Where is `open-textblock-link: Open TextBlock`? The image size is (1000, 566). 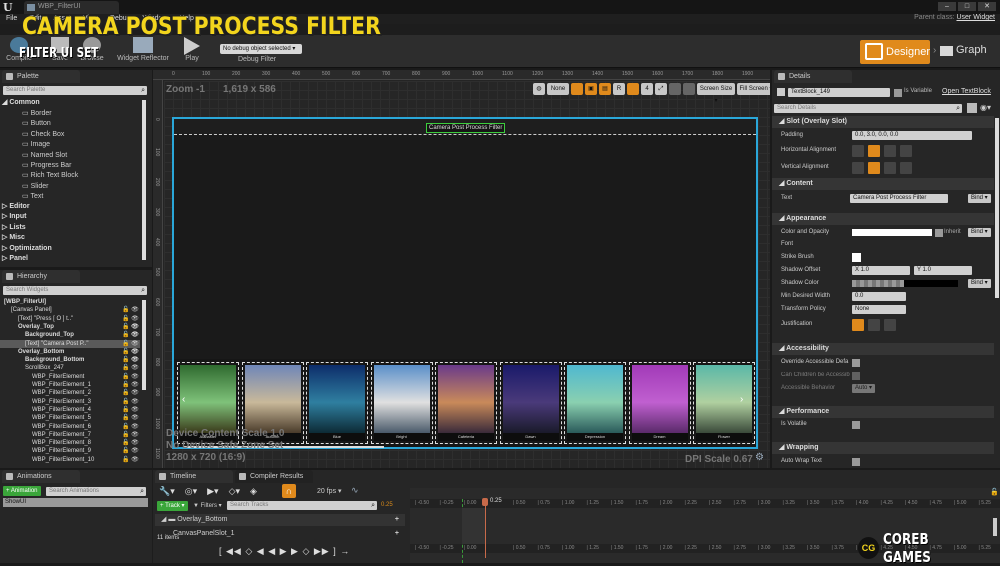
open-textblock-link: Open TextBlock is located at coordinates (966, 91).